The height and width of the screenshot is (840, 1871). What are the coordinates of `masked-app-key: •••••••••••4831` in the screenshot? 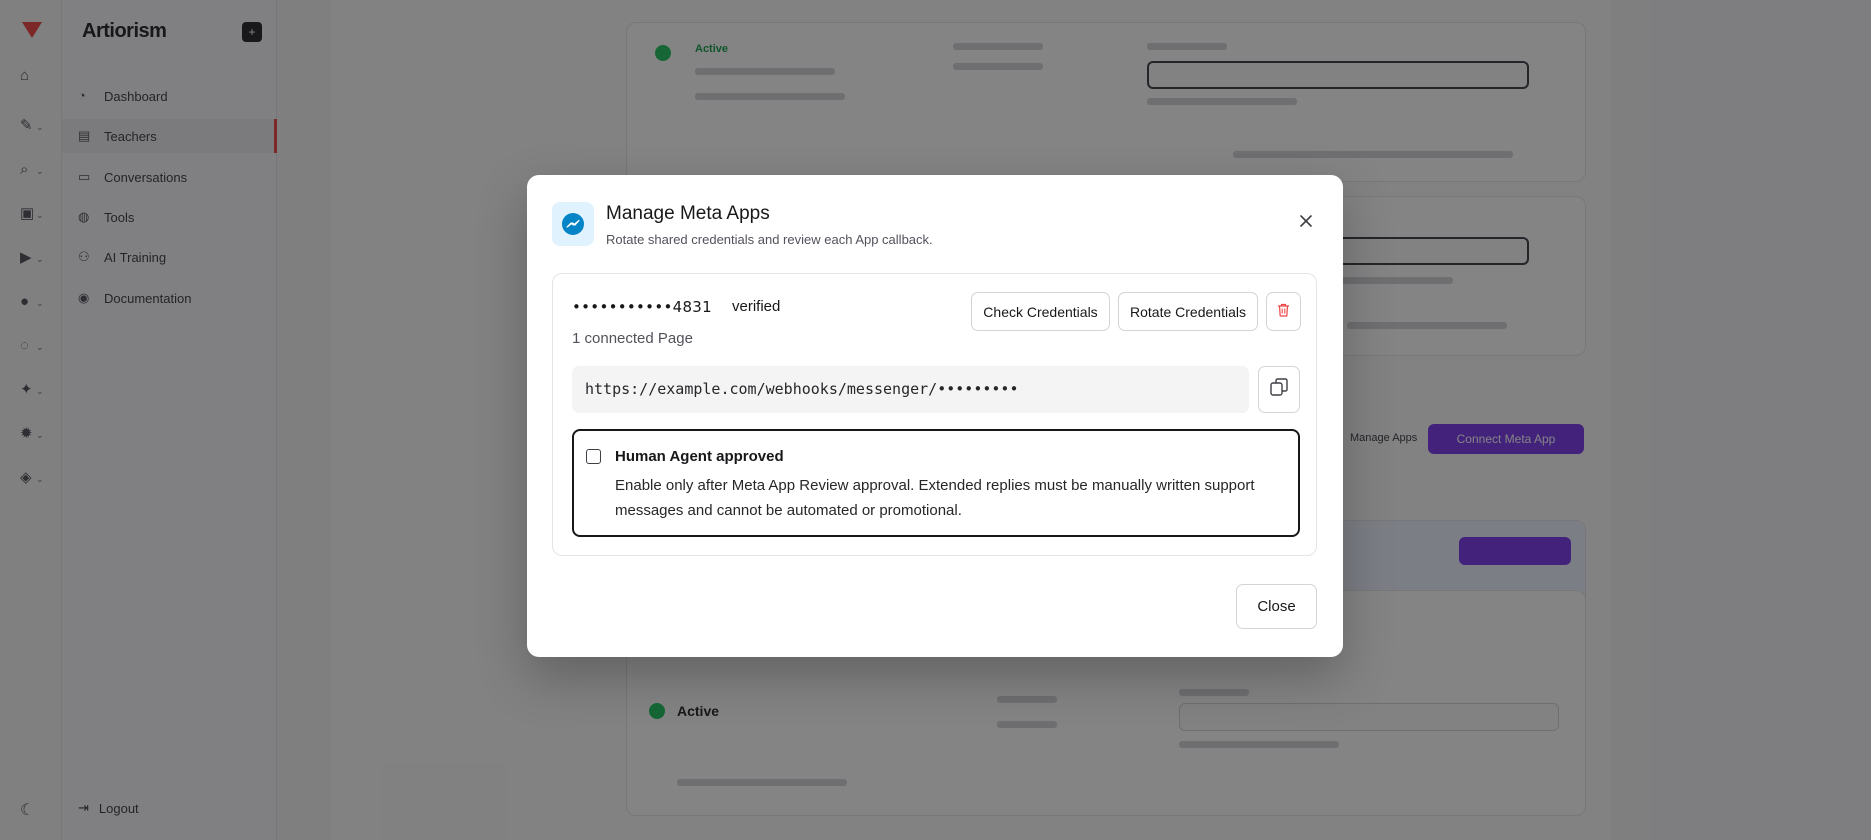 It's located at (642, 307).